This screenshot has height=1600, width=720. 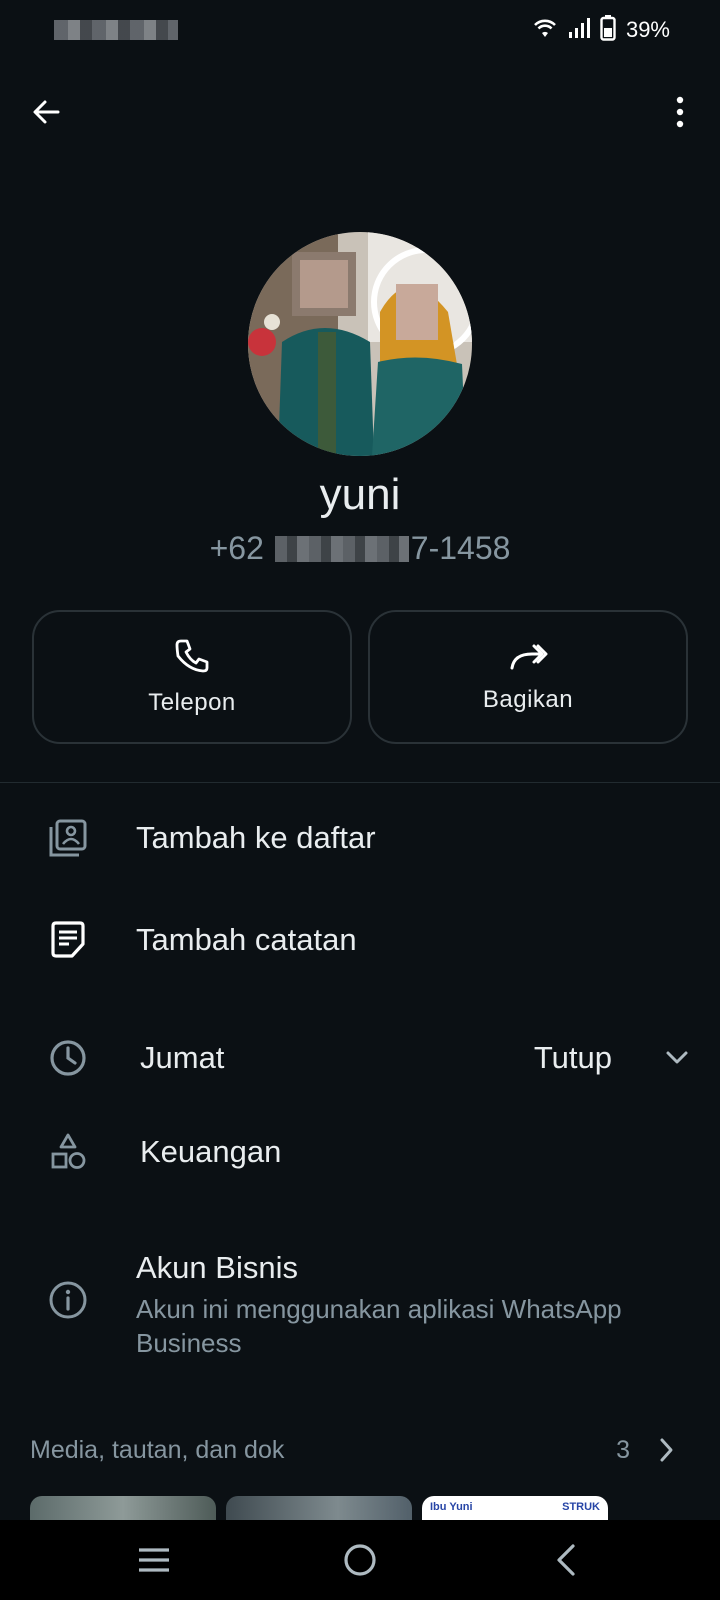 I want to click on share-button: Bagikan, so click(x=528, y=677).